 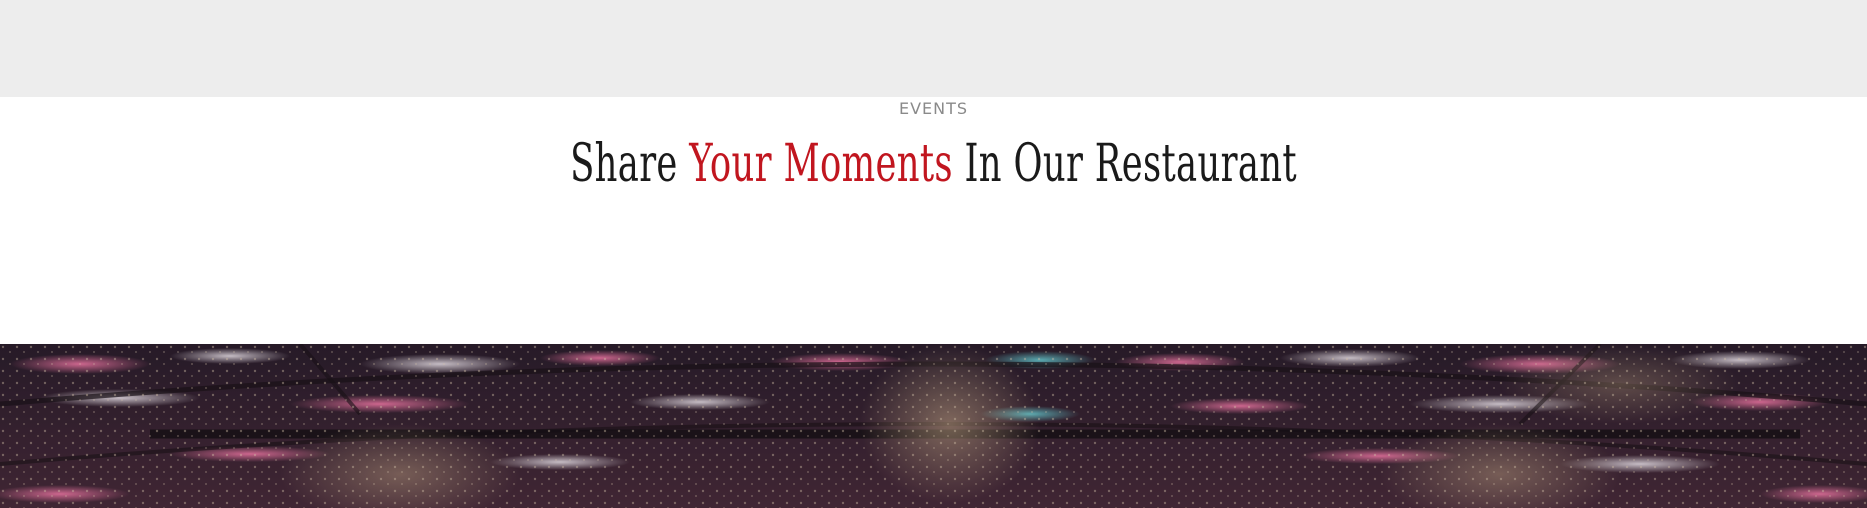 What do you see at coordinates (1130, 164) in the screenshot?
I see `heading-part-restaurant: In Our Restaurant` at bounding box center [1130, 164].